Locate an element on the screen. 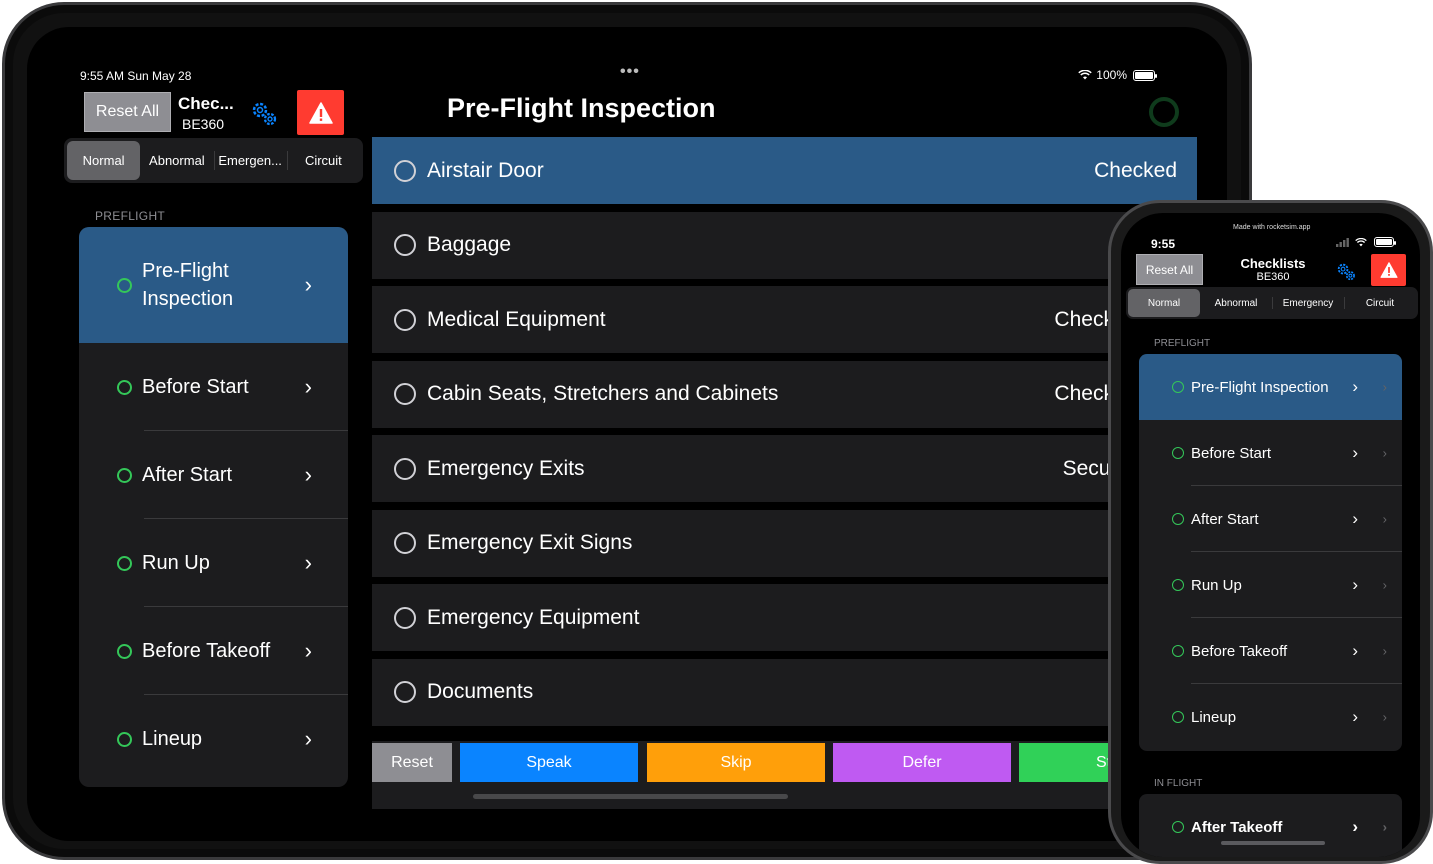 The image size is (1433, 864). checklist-item-label: Emergency Equipment is located at coordinates (533, 617).